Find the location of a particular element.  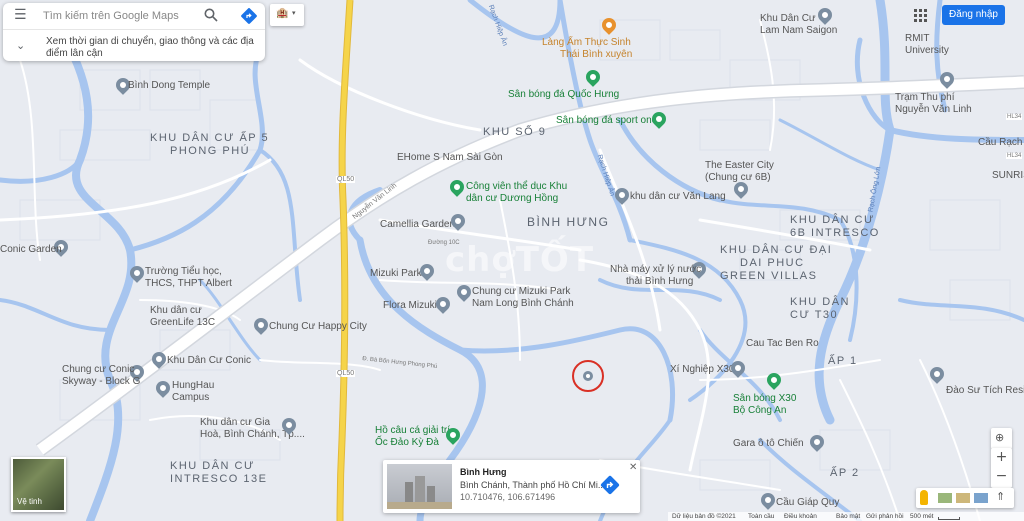

poi-hunghau: HungHau Campus is located at coordinates (193, 392).